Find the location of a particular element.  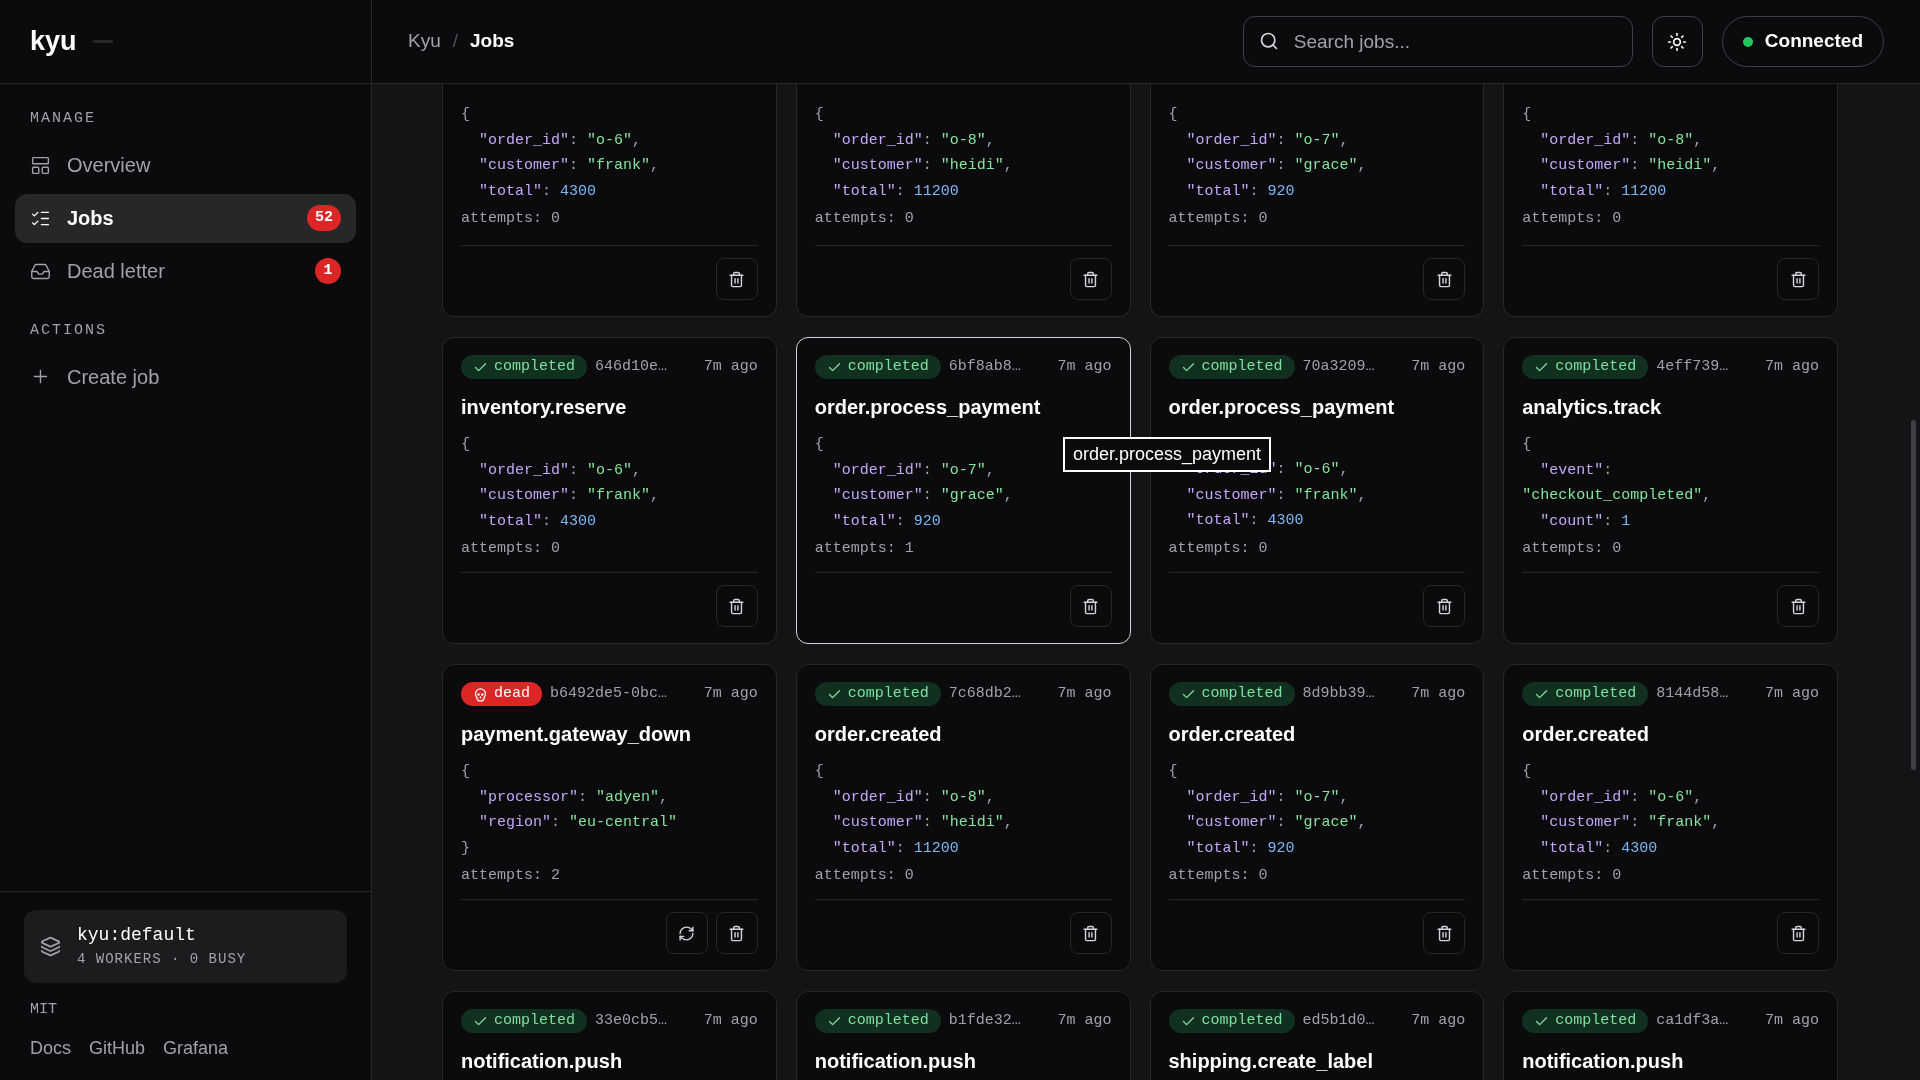

refresh-icon is located at coordinates (687, 933).